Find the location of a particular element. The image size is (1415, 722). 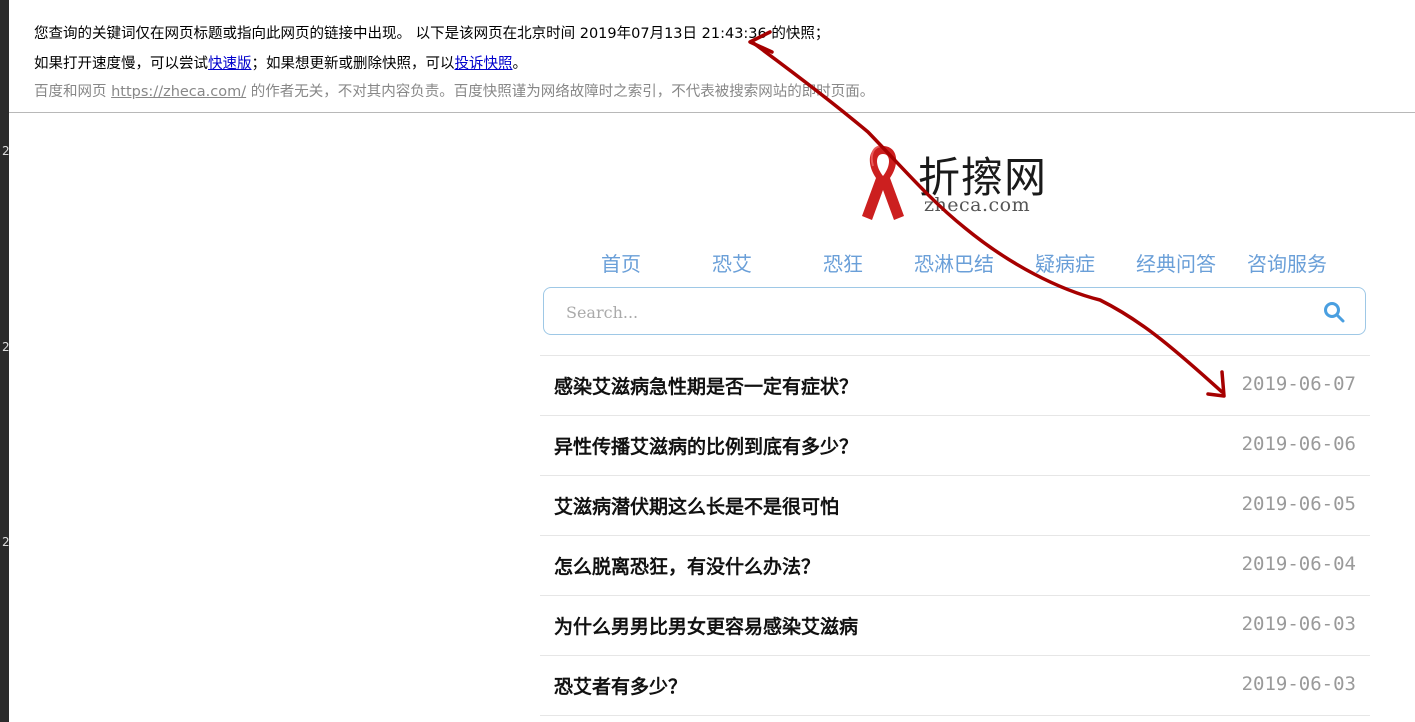

post-title: 为什么男男比男女更容易感染艾滋病 is located at coordinates (706, 625).